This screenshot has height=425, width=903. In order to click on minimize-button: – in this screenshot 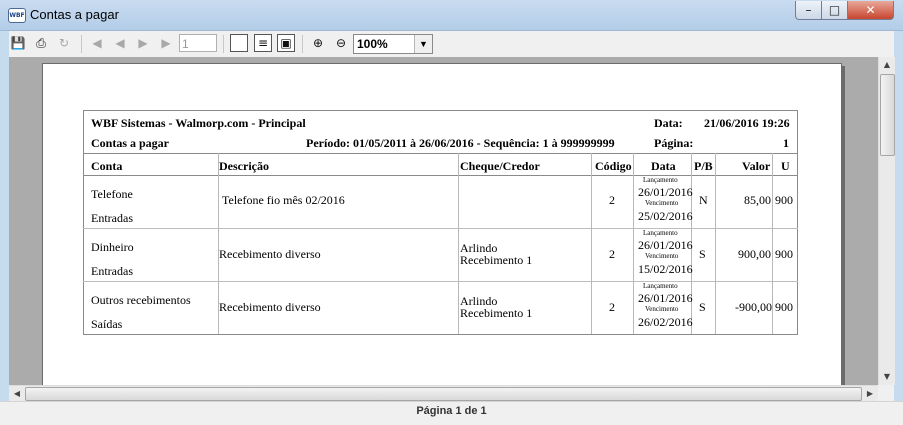, I will do `click(808, 10)`.